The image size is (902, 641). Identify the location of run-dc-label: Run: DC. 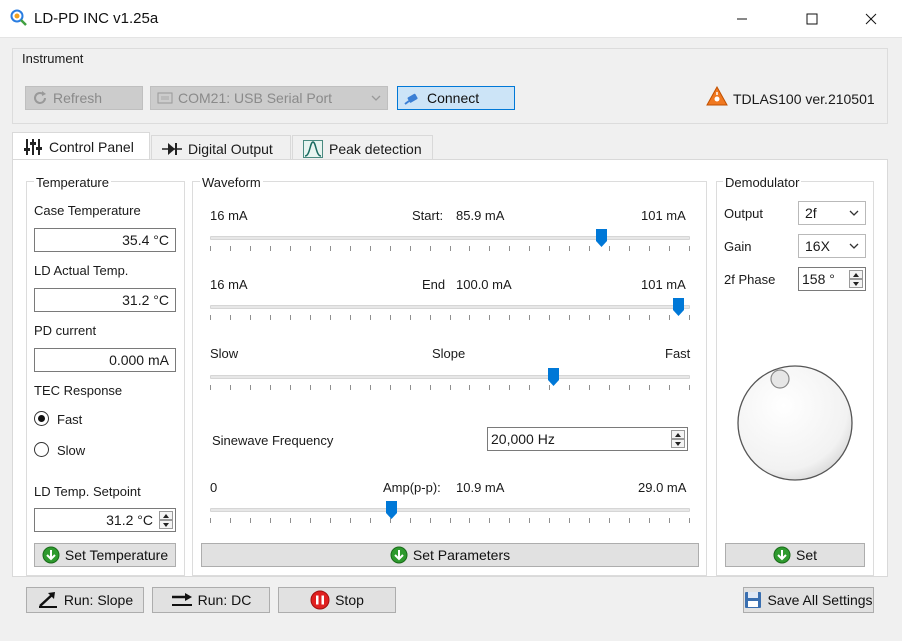
(224, 600).